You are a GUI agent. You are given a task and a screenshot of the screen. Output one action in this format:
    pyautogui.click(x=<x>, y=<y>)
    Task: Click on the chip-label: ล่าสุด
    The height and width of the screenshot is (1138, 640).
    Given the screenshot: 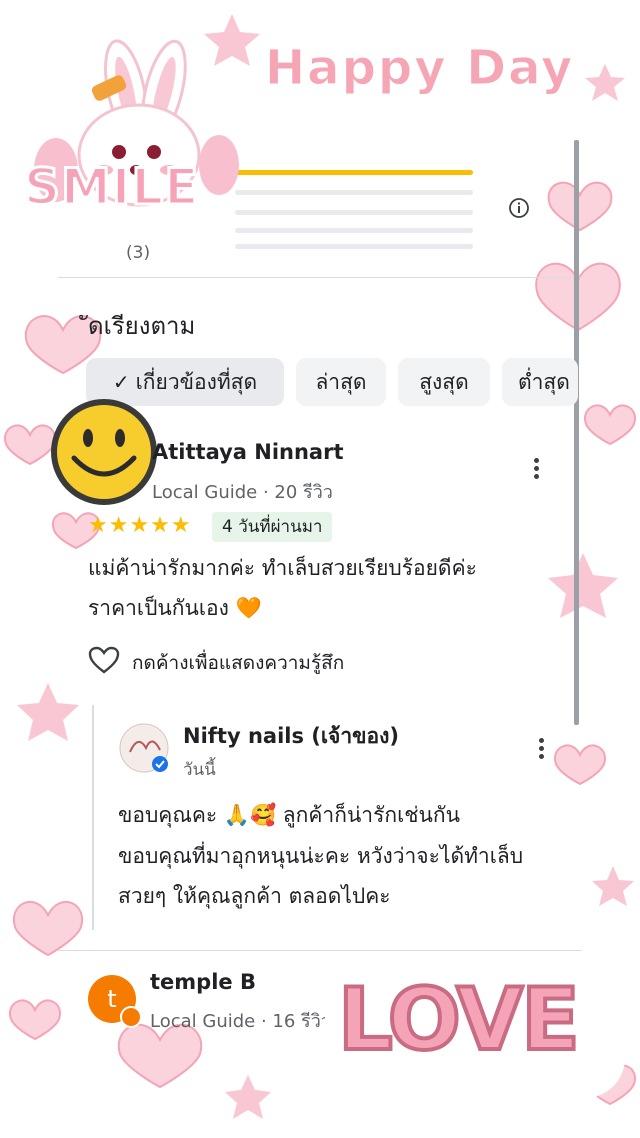 What is the action you would take?
    pyautogui.click(x=341, y=381)
    